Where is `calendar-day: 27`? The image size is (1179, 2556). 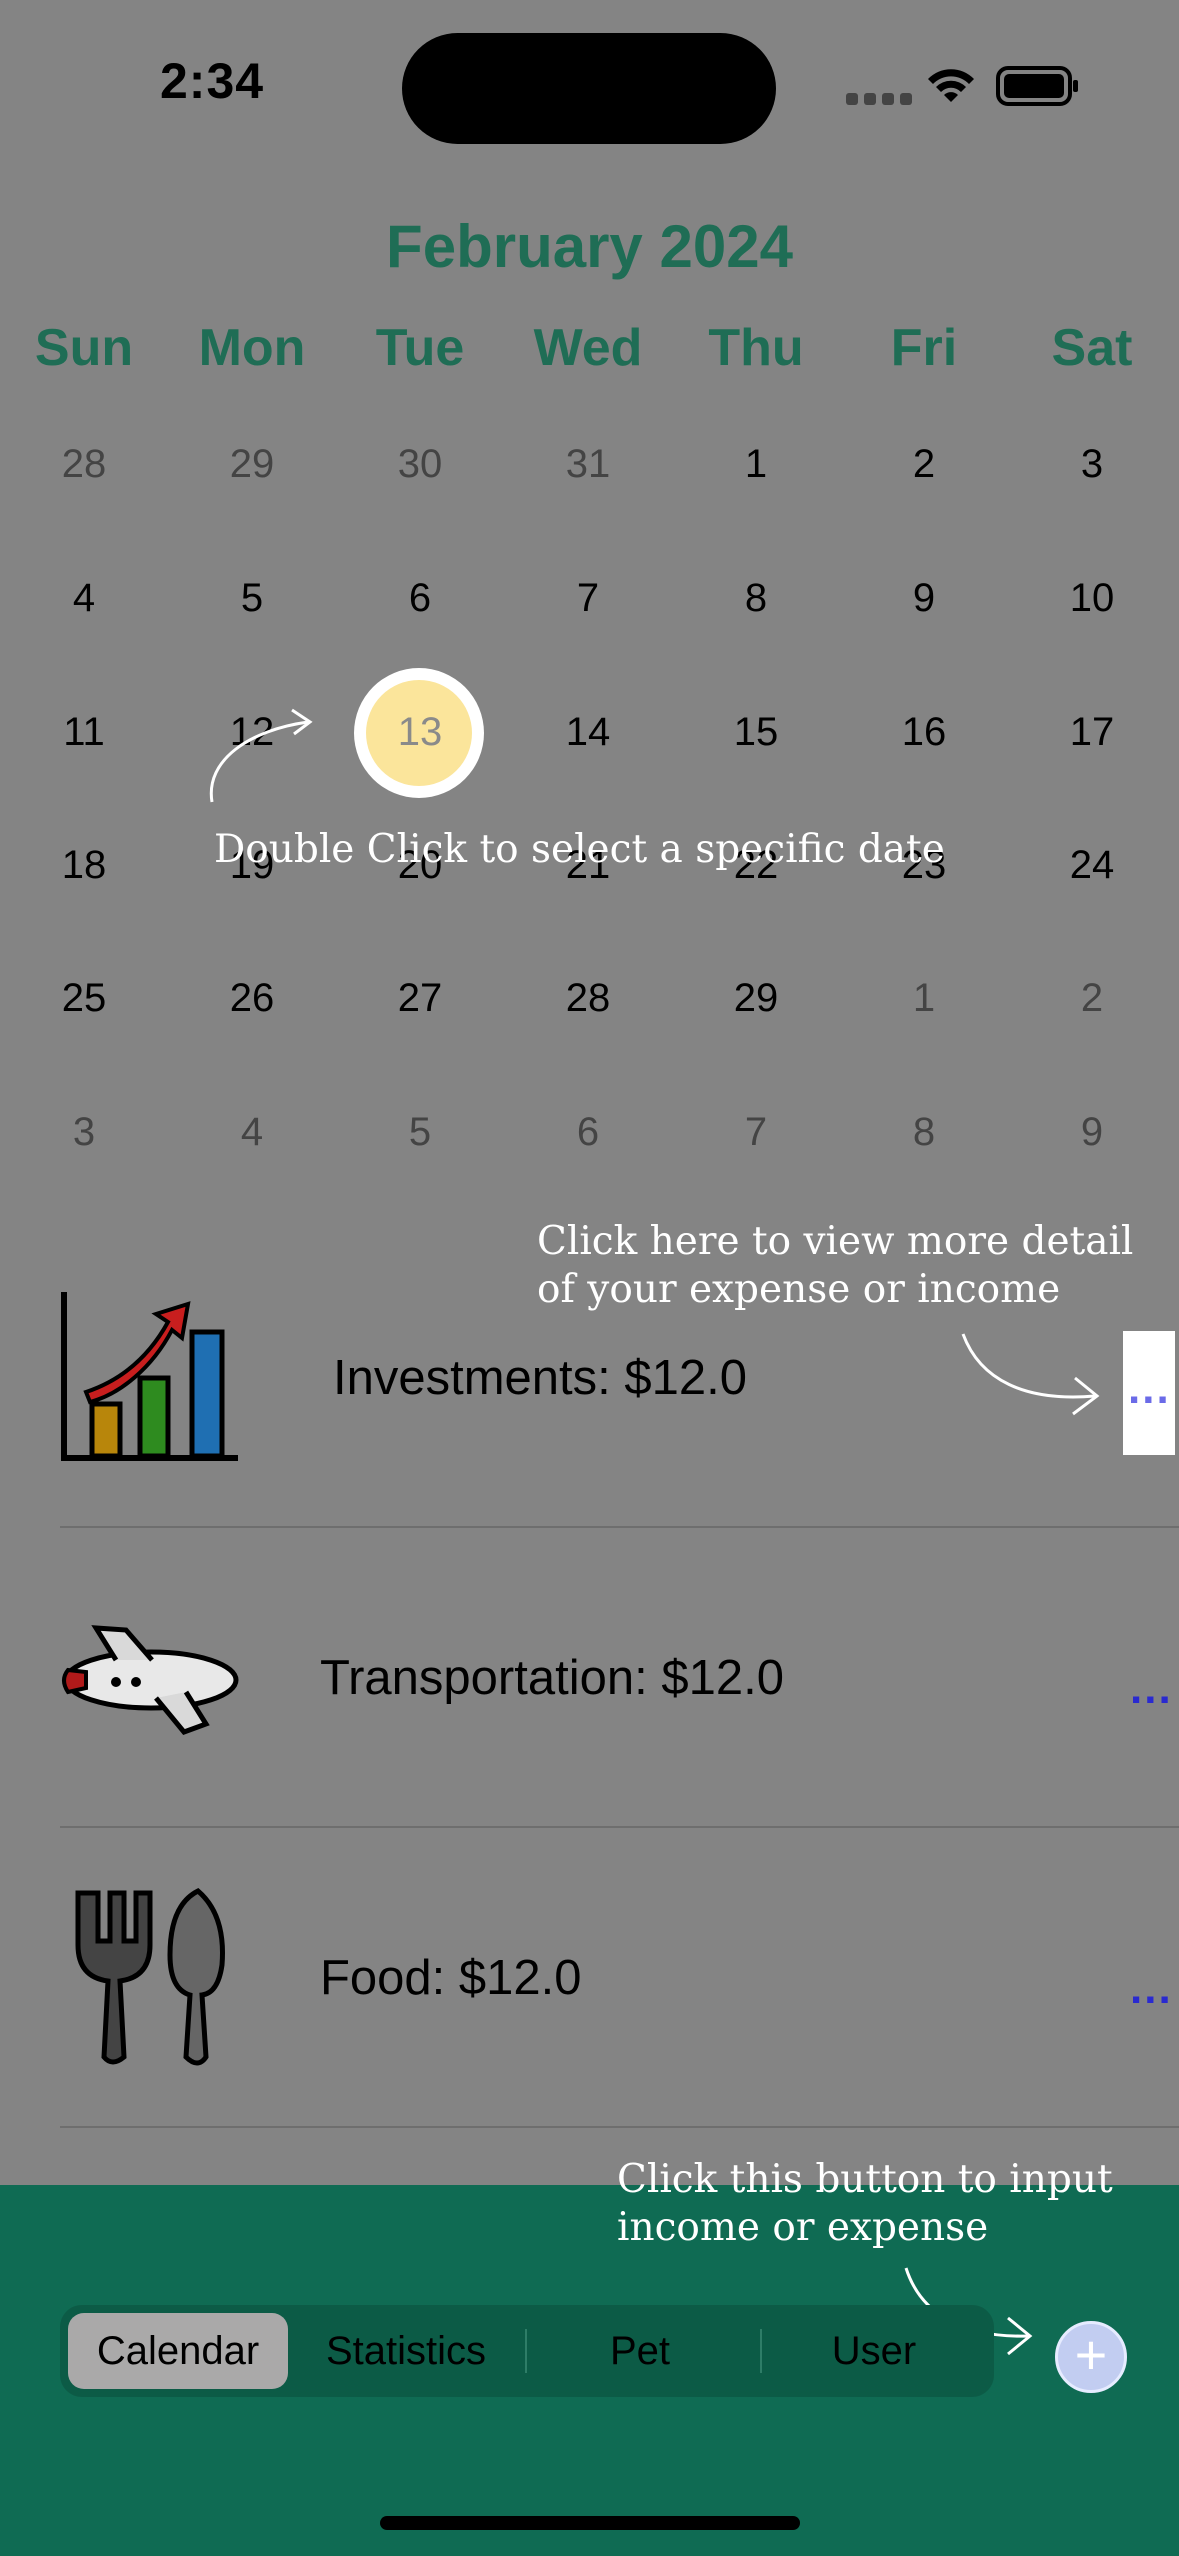 calendar-day: 27 is located at coordinates (420, 998).